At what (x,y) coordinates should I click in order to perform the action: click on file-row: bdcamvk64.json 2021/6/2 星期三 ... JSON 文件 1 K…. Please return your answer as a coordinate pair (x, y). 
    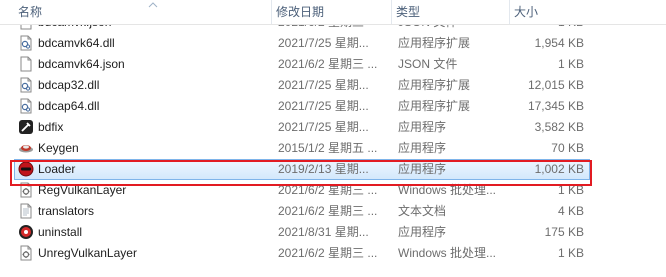
    Looking at the image, I should click on (333, 64).